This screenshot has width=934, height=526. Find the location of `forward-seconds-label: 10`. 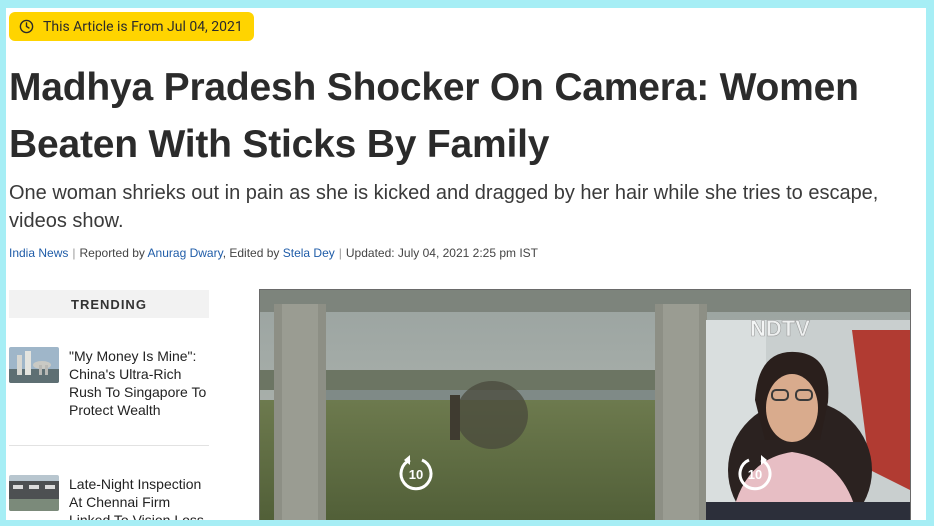

forward-seconds-label: 10 is located at coordinates (755, 474).